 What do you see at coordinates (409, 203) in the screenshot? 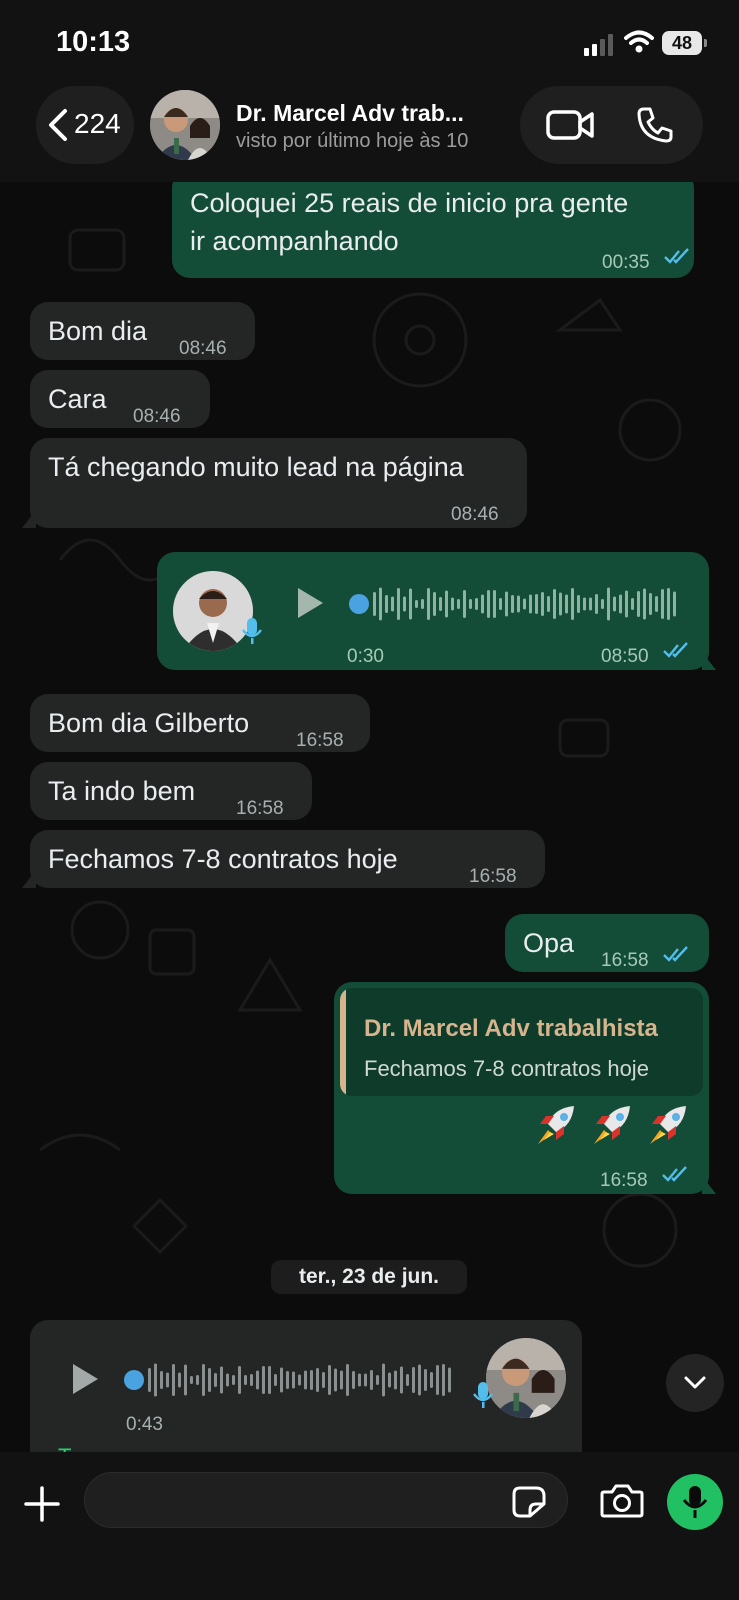
I see `message-text-line: Coloquei 25 reais de inicio pra gente` at bounding box center [409, 203].